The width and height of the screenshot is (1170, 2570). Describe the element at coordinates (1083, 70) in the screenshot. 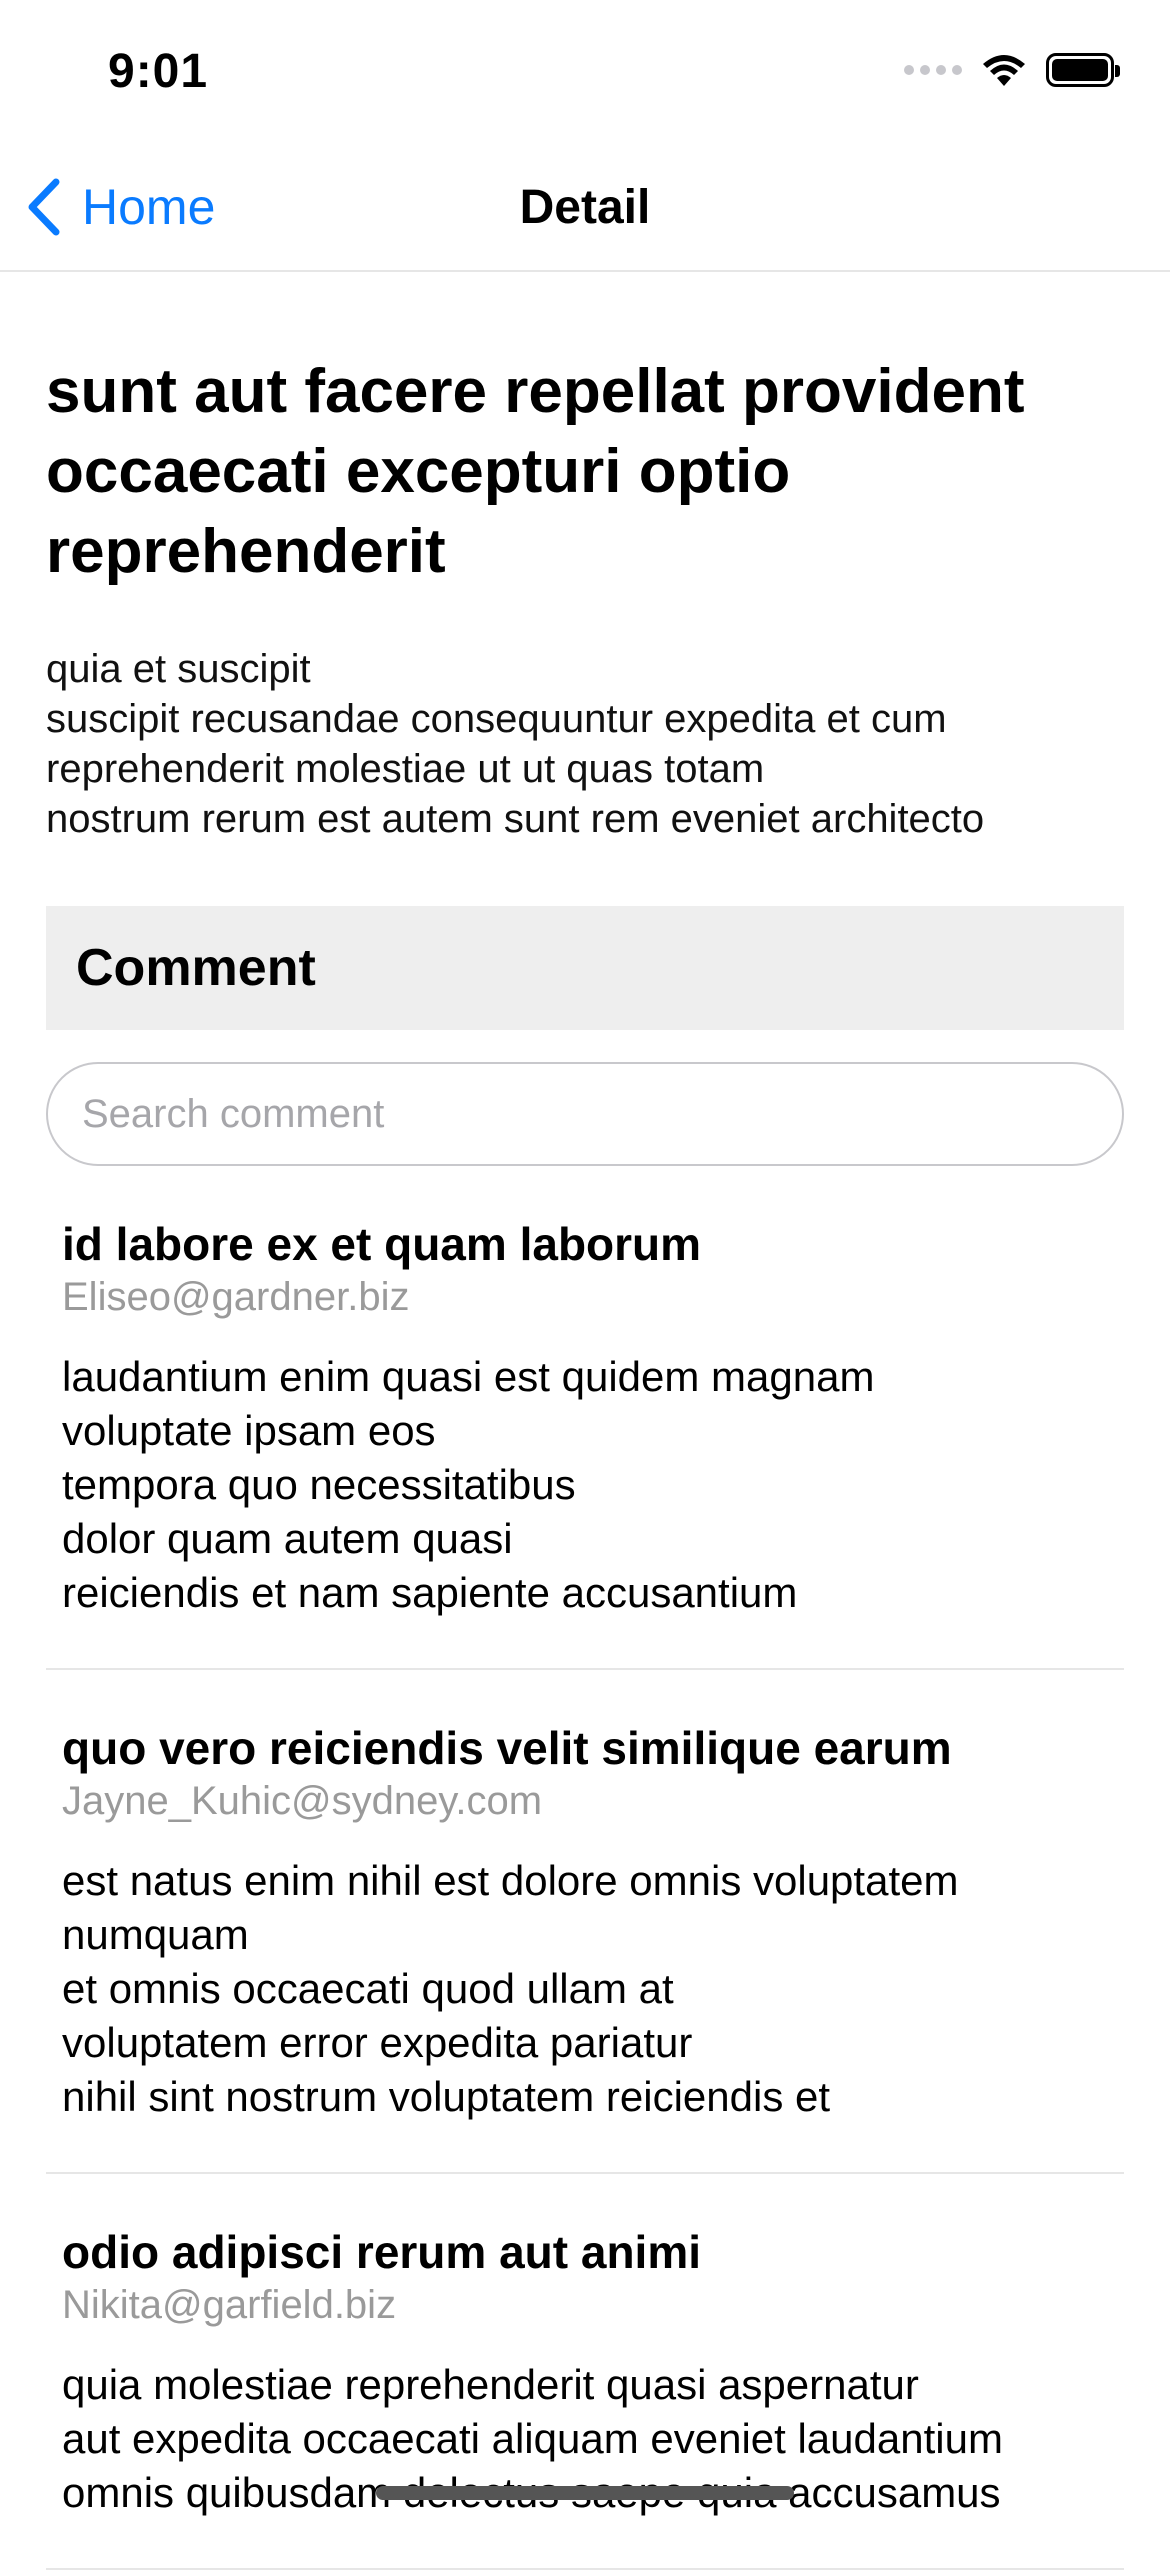

I see `battery-icon` at that location.